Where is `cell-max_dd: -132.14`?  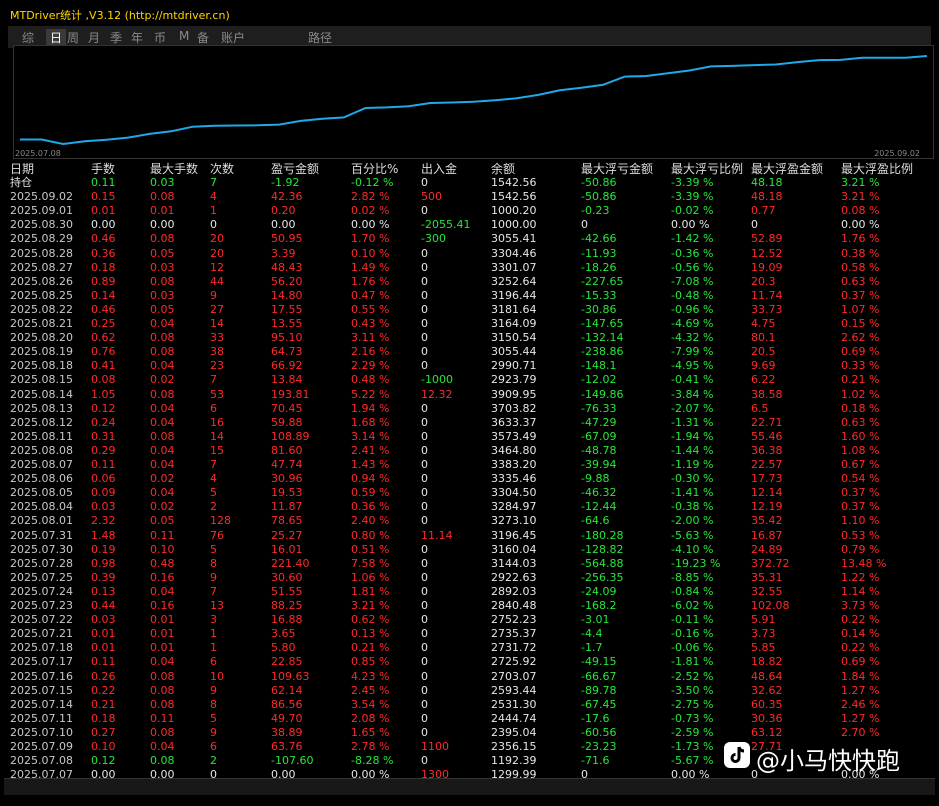
cell-max_dd: -132.14 is located at coordinates (602, 338).